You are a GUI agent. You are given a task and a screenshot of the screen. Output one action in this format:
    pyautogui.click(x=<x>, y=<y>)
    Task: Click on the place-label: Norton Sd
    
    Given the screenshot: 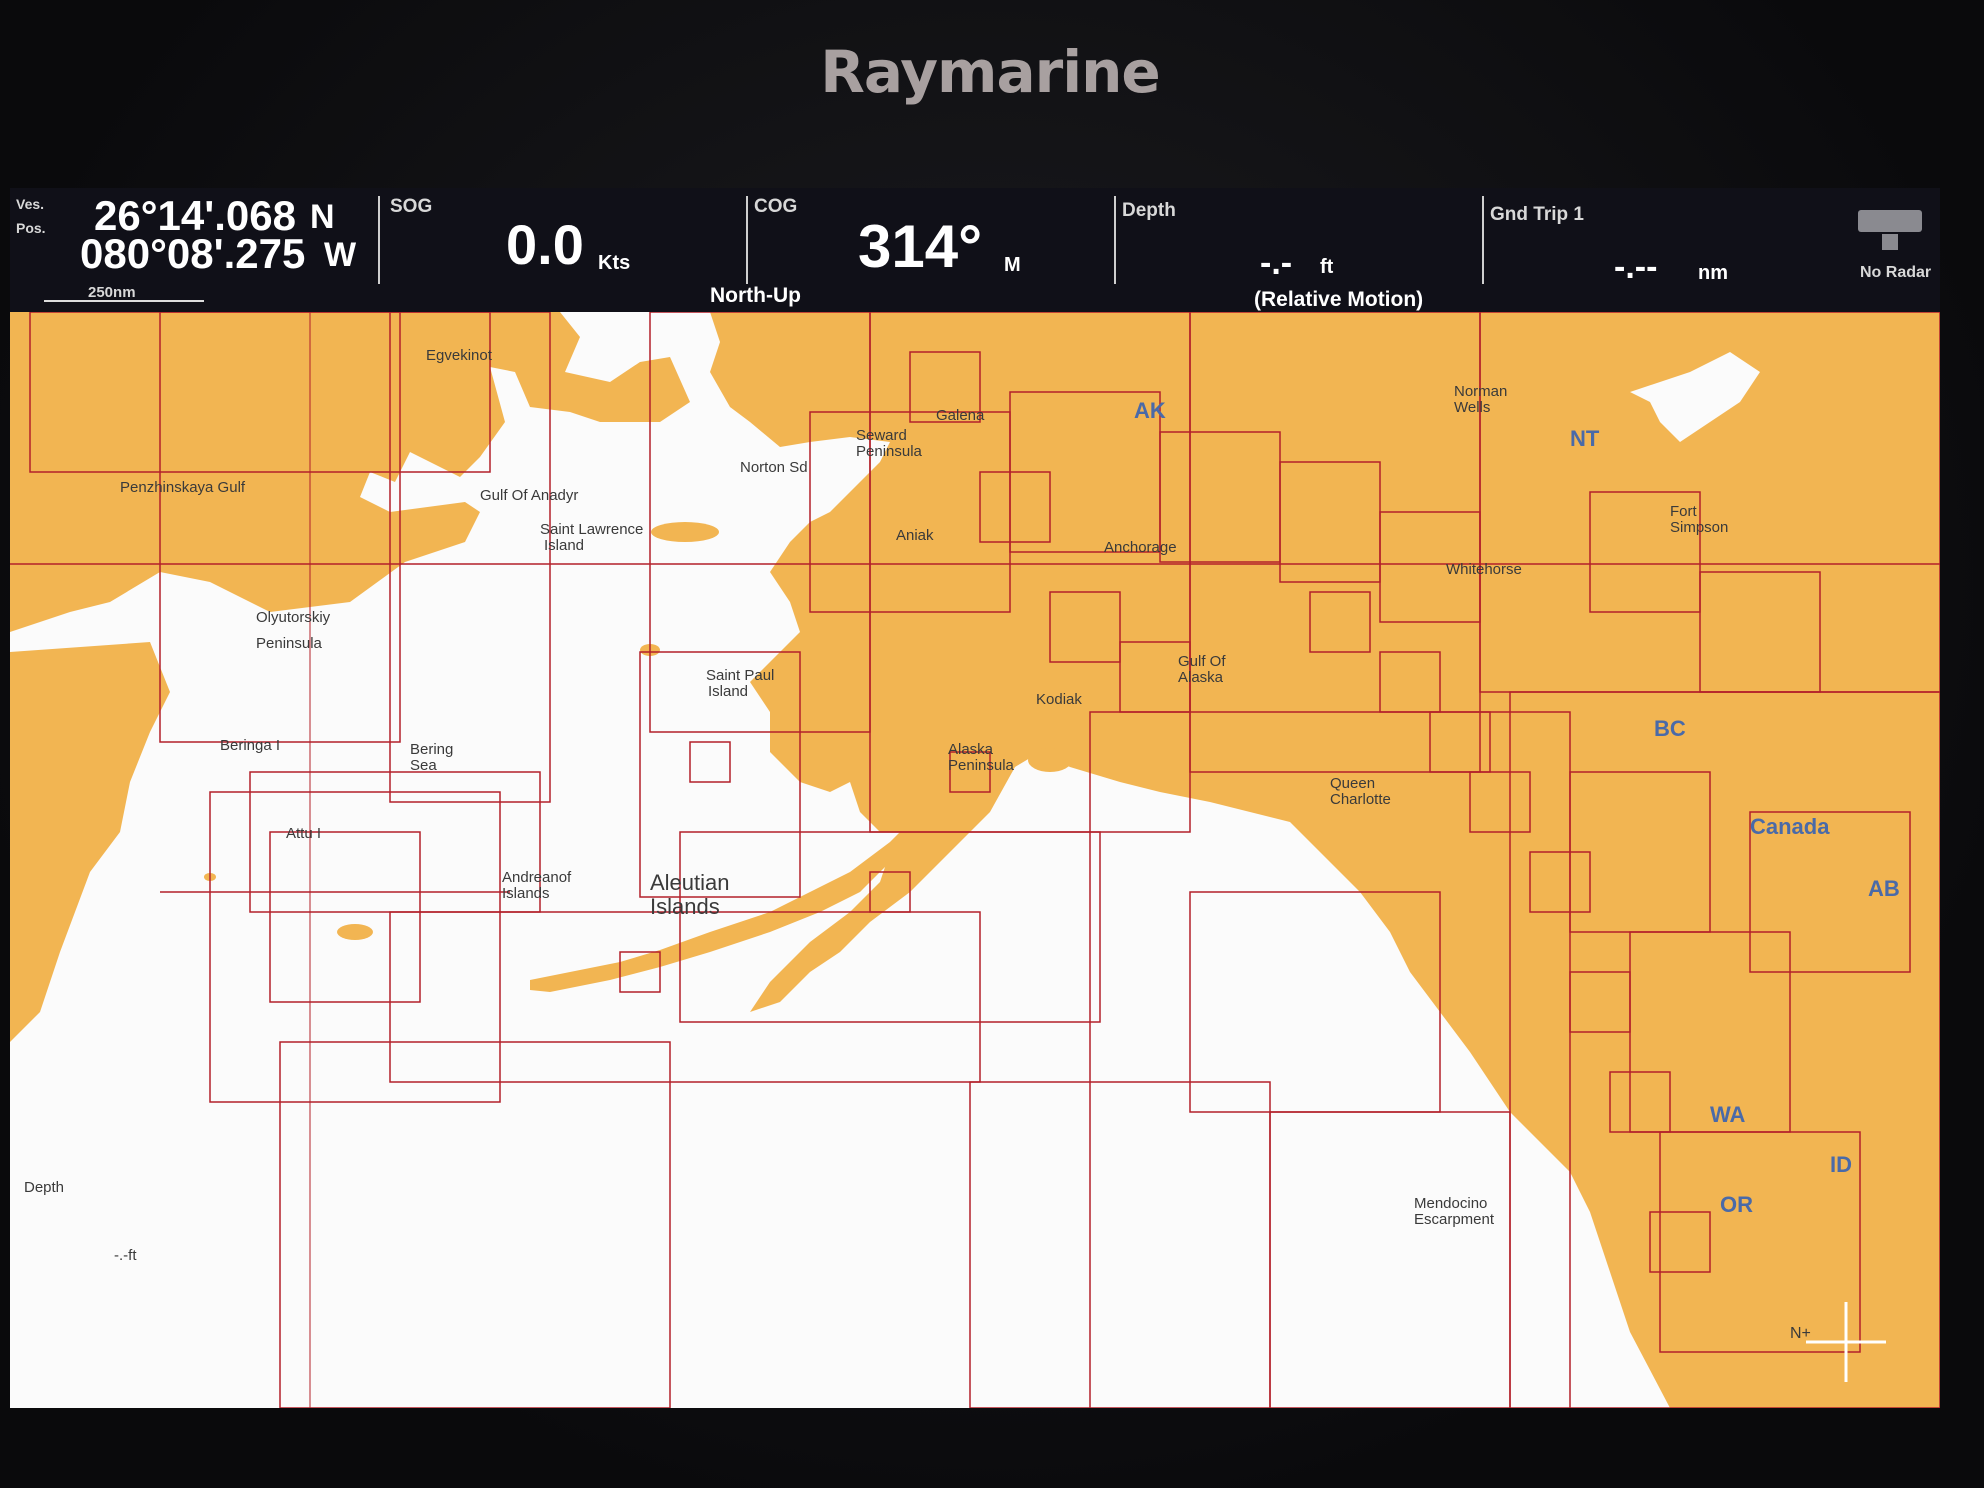 What is the action you would take?
    pyautogui.click(x=774, y=467)
    